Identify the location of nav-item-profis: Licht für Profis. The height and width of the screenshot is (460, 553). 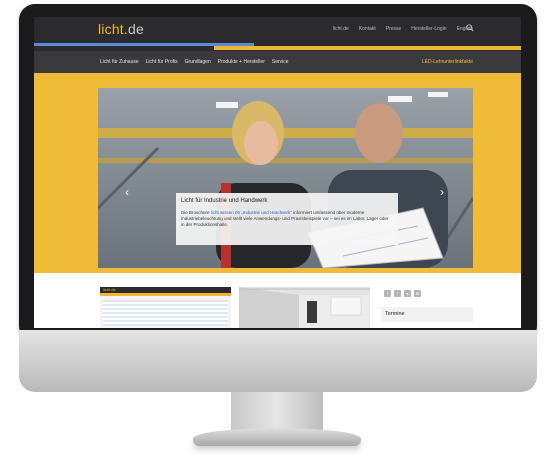
(162, 62).